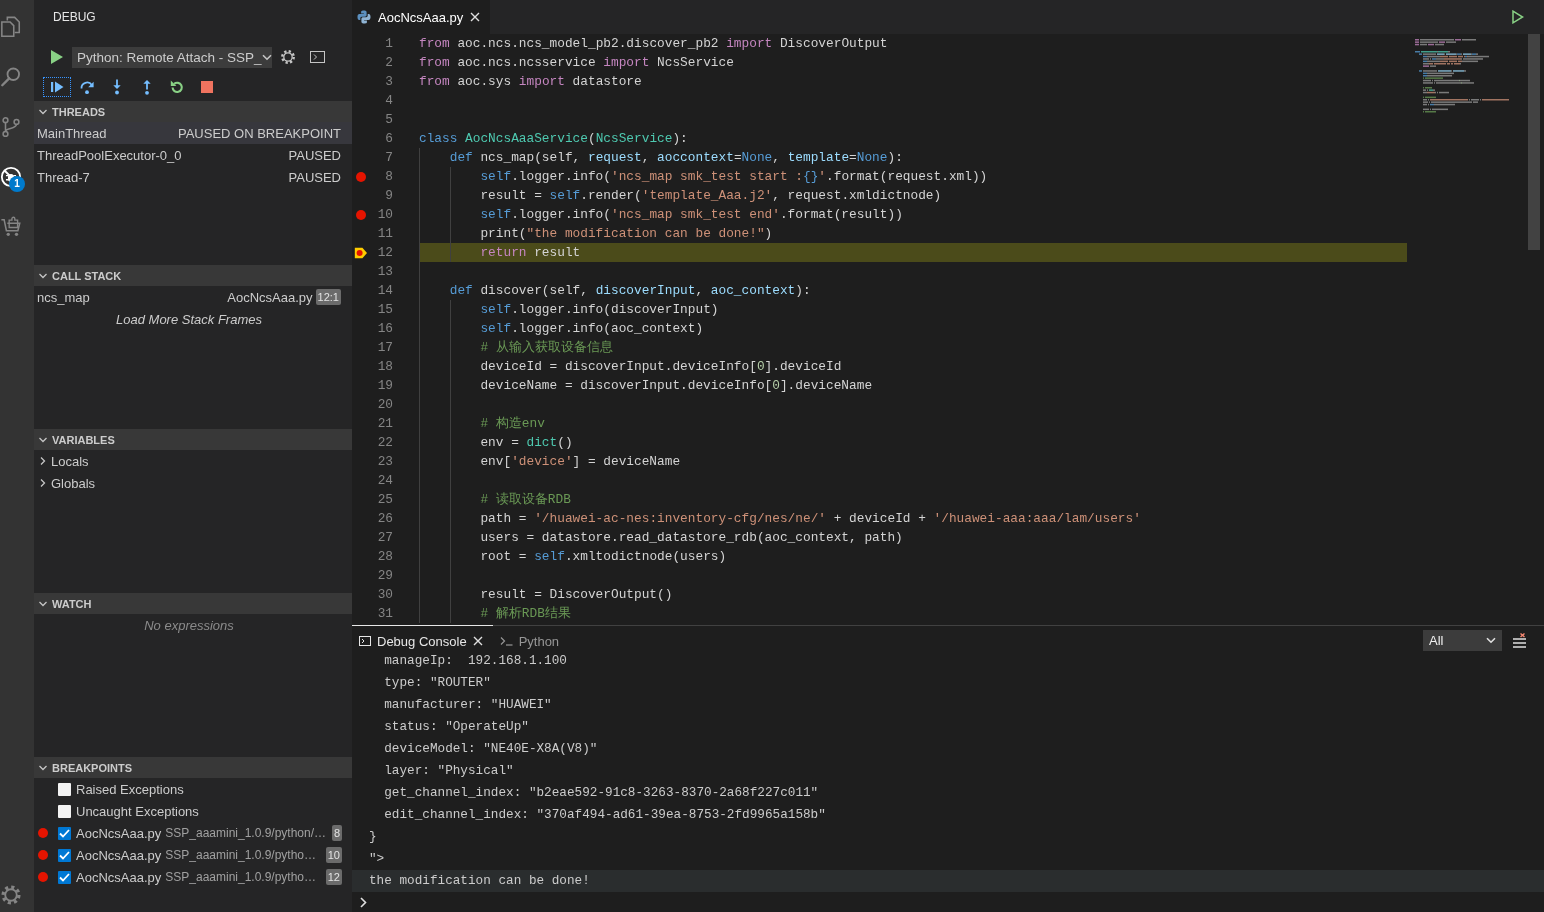 The width and height of the screenshot is (1544, 912). What do you see at coordinates (385, 575) in the screenshot?
I see `line-number: 29` at bounding box center [385, 575].